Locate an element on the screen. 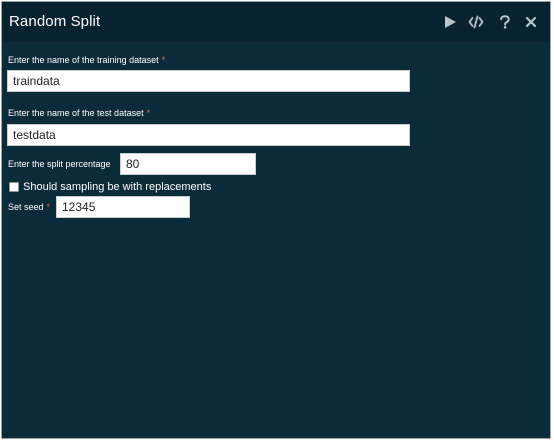 Image resolution: width=554 pixels, height=442 pixels. code-button is located at coordinates (476, 22).